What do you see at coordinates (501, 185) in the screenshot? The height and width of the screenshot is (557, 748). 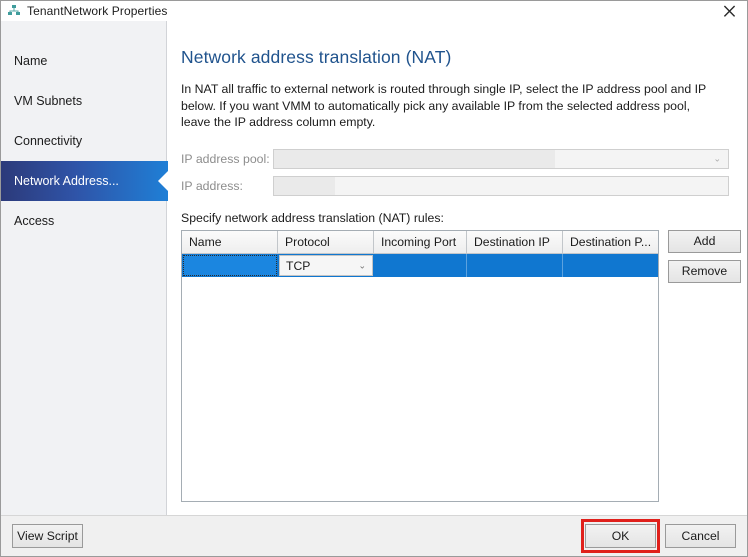 I see `ip-address-input` at bounding box center [501, 185].